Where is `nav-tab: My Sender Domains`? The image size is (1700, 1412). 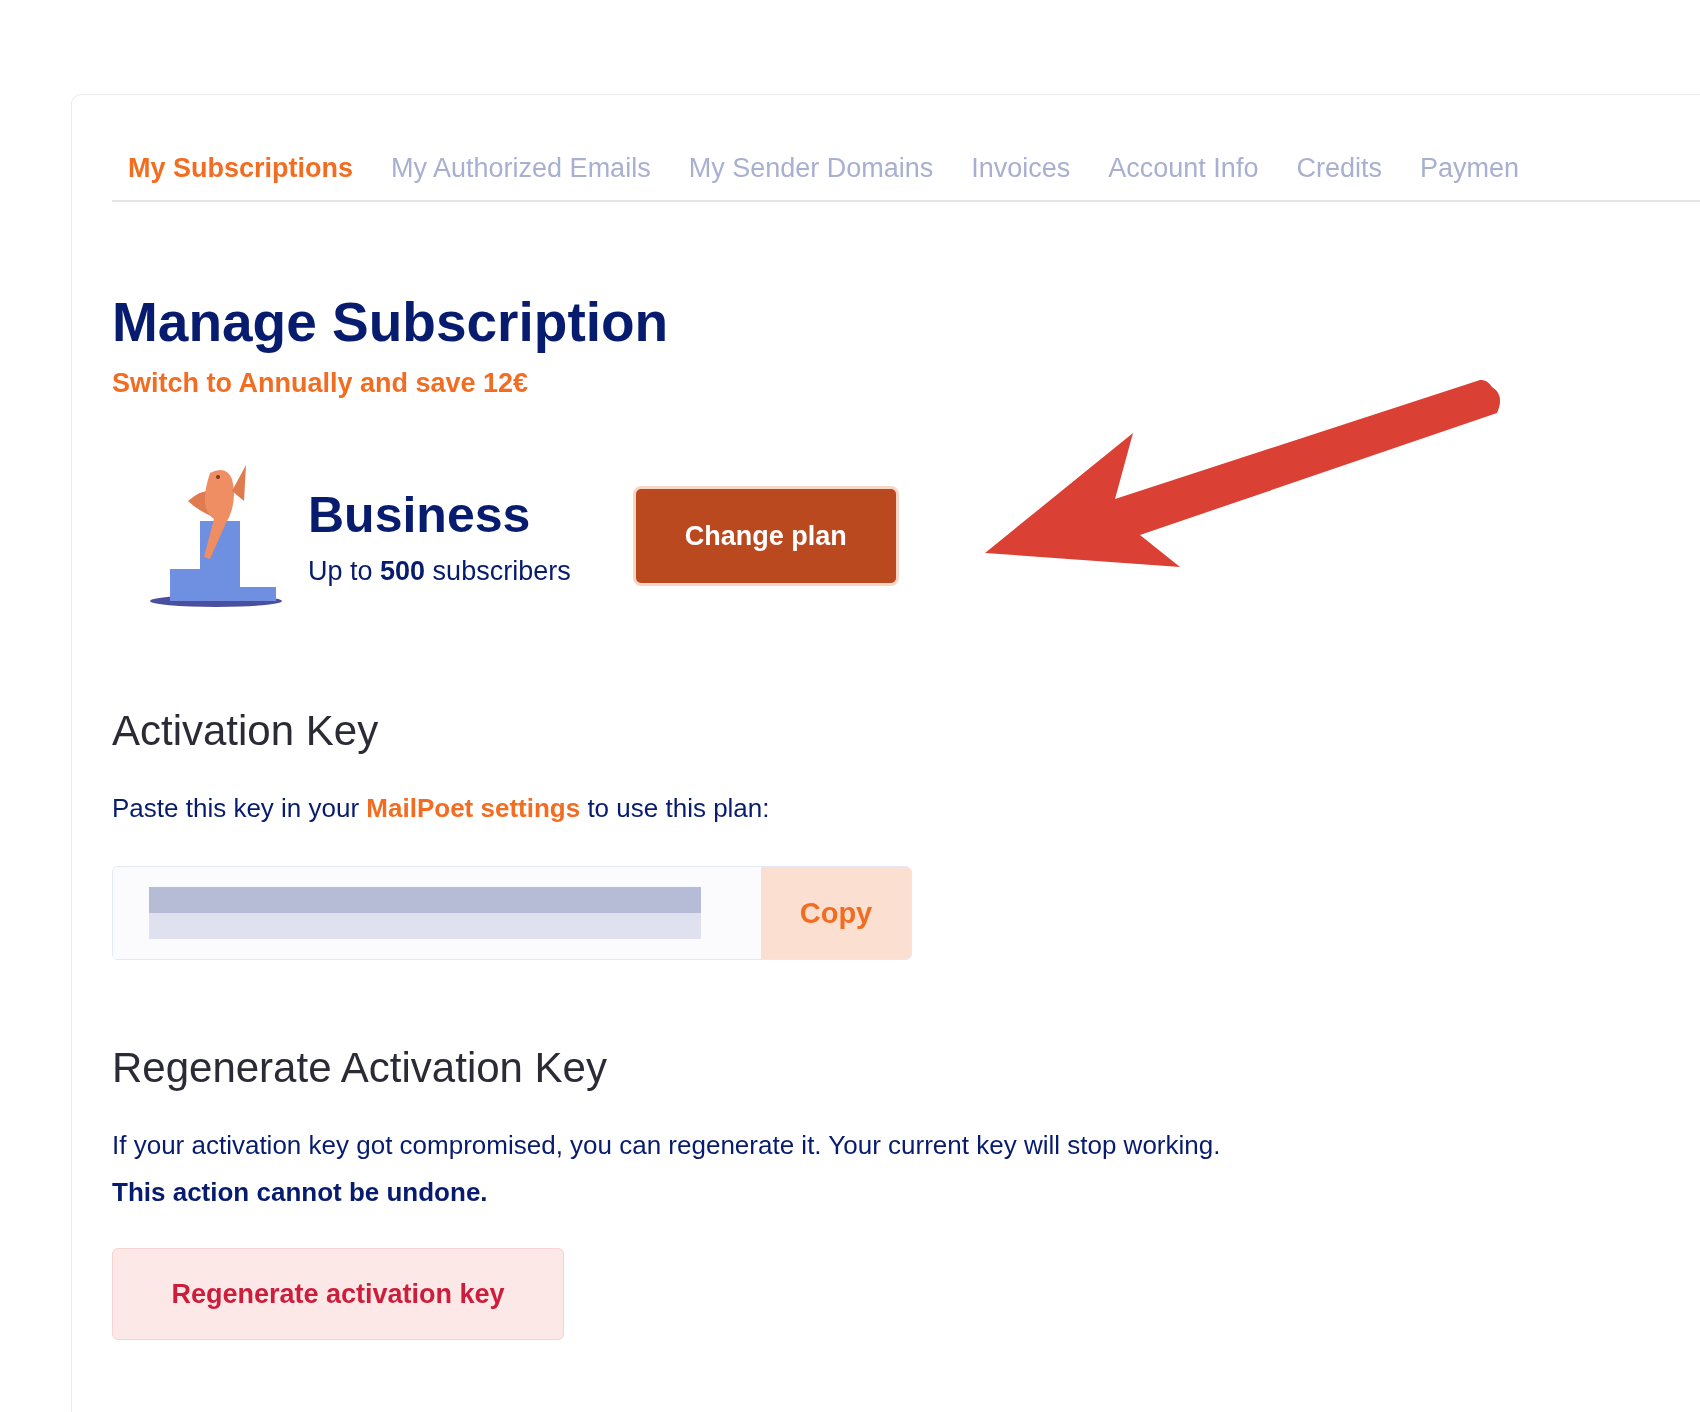
nav-tab: My Sender Domains is located at coordinates (811, 176).